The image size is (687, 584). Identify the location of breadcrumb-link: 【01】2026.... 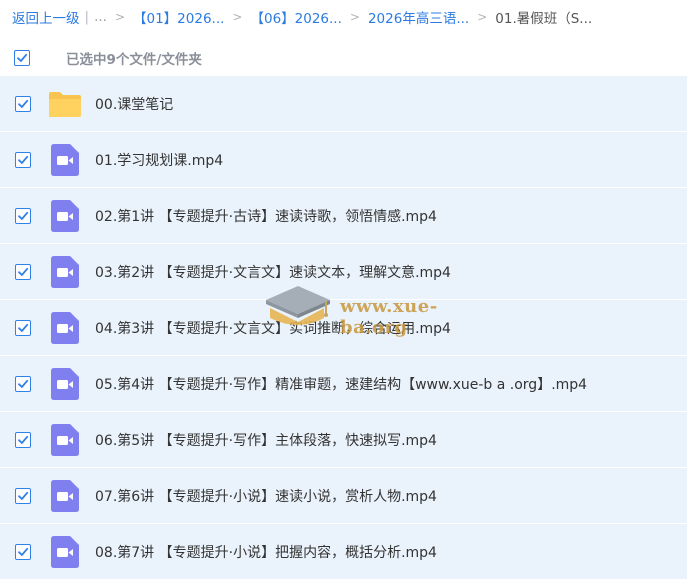
(178, 17).